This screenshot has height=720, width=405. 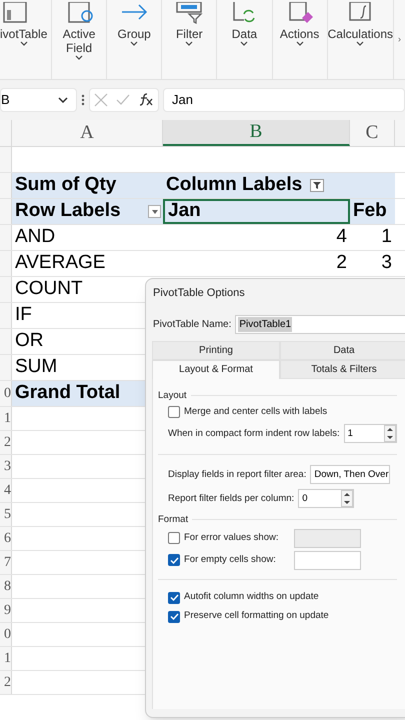 What do you see at coordinates (83, 100) in the screenshot?
I see `more-options-icon` at bounding box center [83, 100].